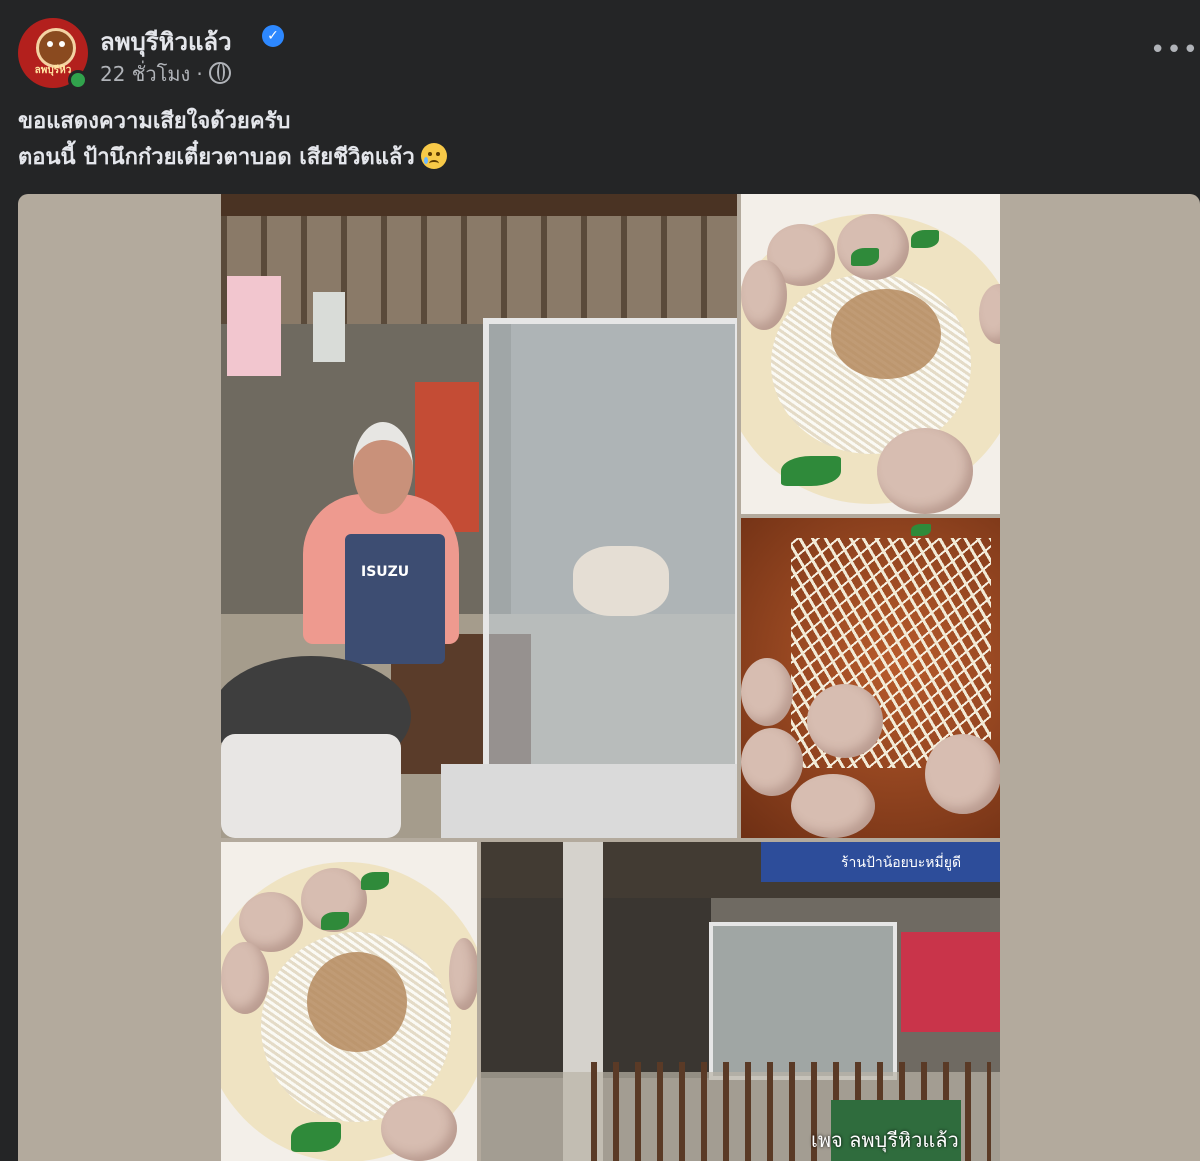 This screenshot has width=1200, height=1161. I want to click on sad-tear-emoji-icon, so click(433, 156).